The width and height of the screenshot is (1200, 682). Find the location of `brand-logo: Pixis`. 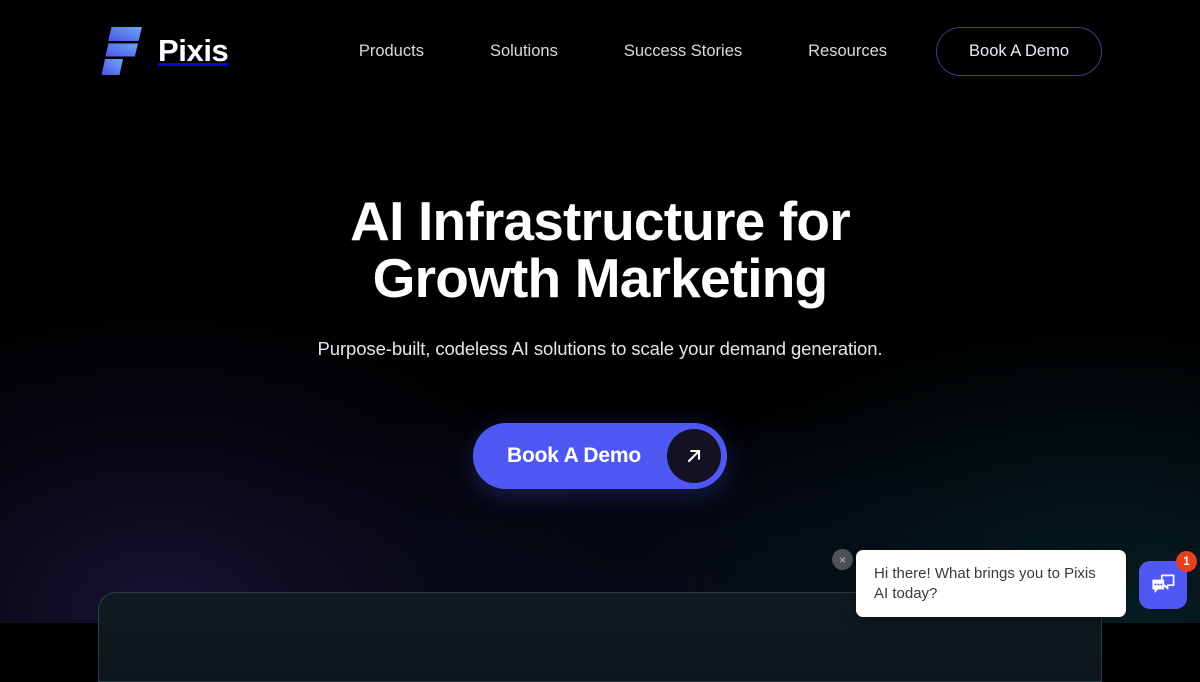

brand-logo: Pixis is located at coordinates (163, 51).